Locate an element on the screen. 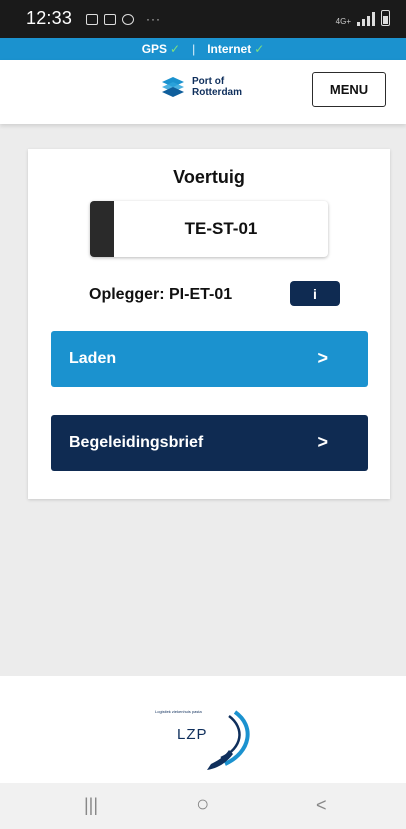 The height and width of the screenshot is (829, 406). system-nav-bar: ||| ○ < is located at coordinates (203, 806).